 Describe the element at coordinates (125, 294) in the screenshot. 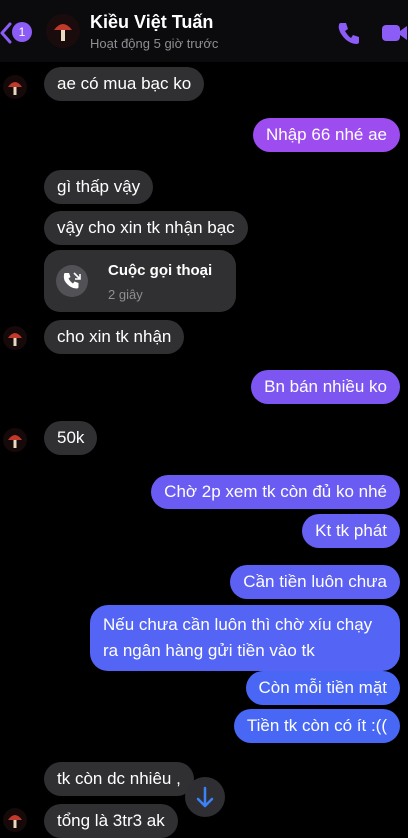

I see `call-duration: 2 giây` at that location.